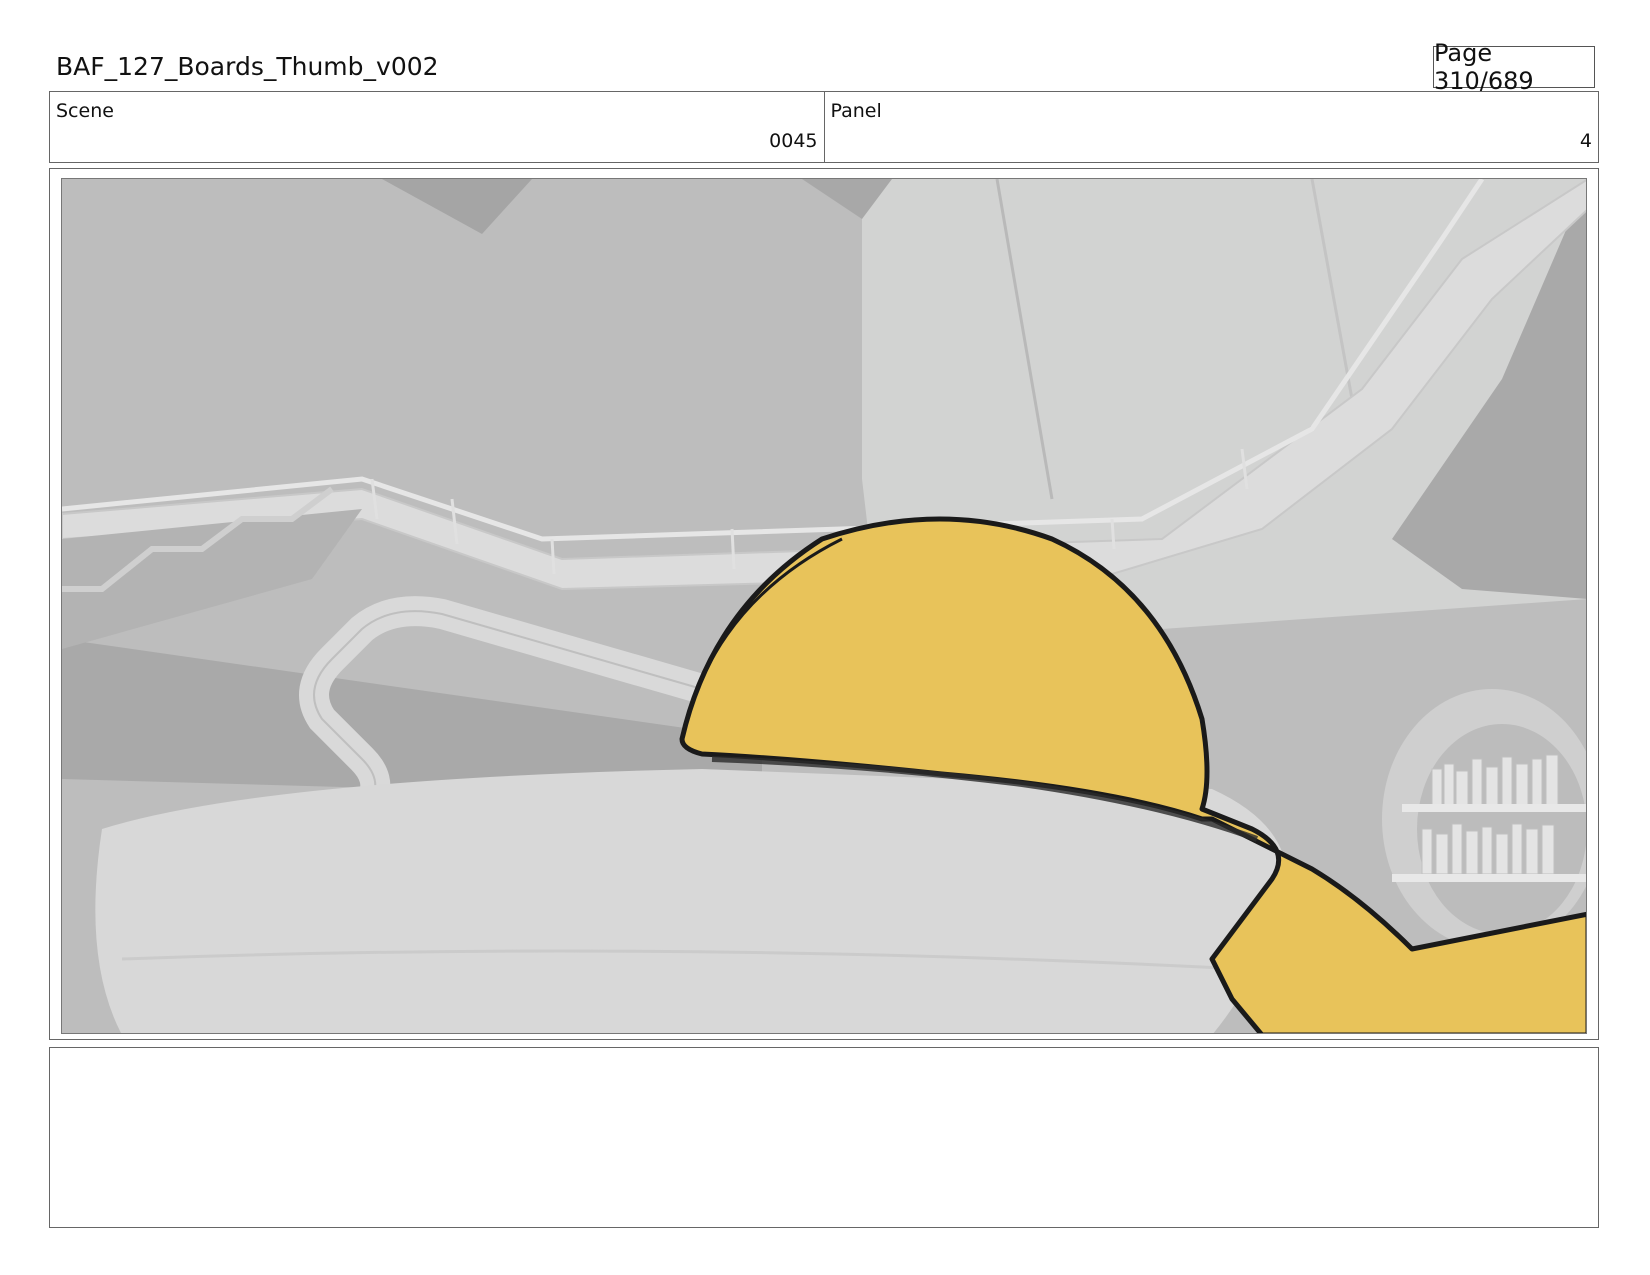  I want to click on panel-cell: Panel 4, so click(1211, 127).